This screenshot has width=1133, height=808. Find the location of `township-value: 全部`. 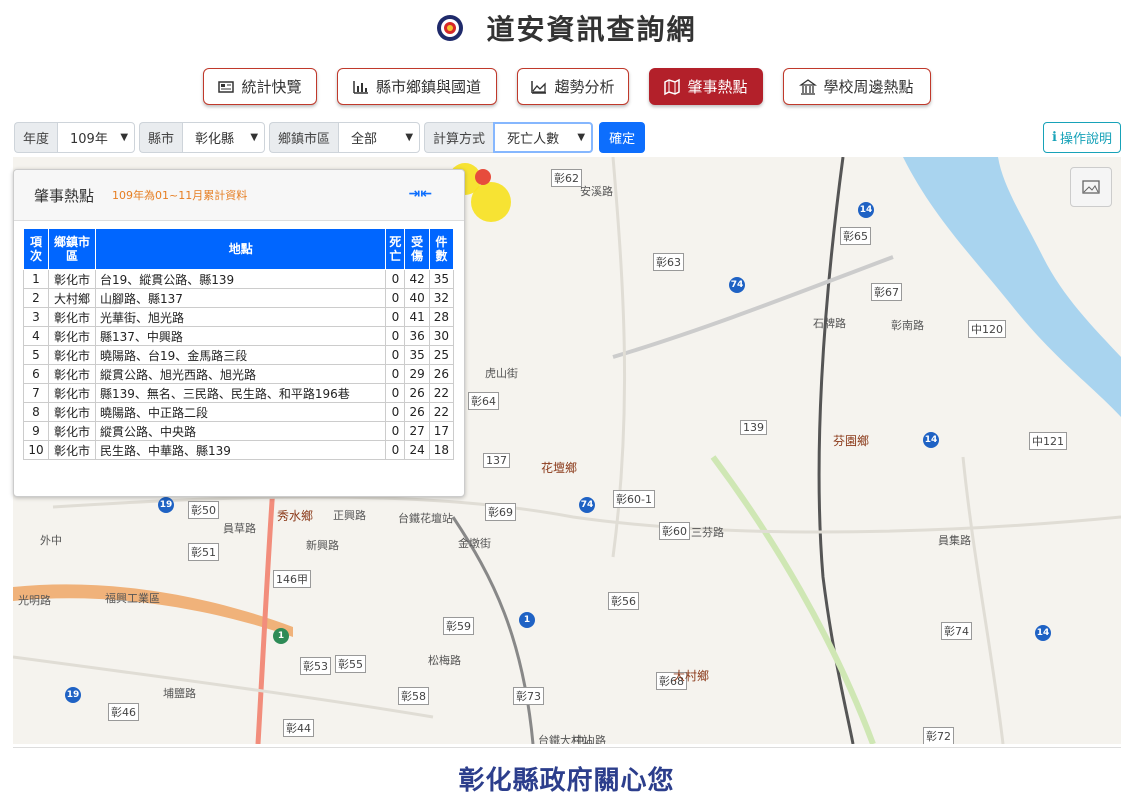

township-value: 全部 is located at coordinates (364, 139).